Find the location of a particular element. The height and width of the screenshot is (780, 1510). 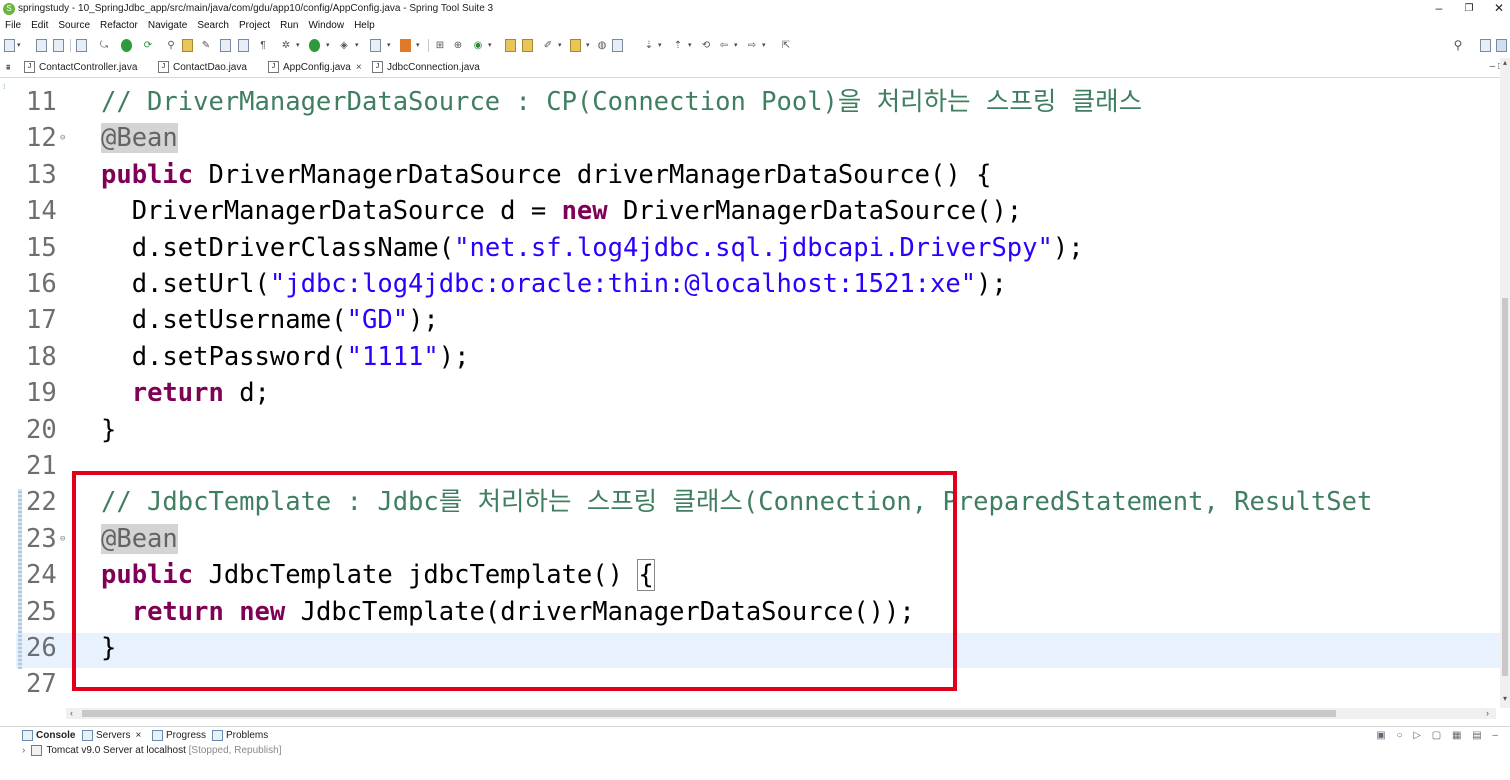

java-perspective-icon is located at coordinates (1501, 45).